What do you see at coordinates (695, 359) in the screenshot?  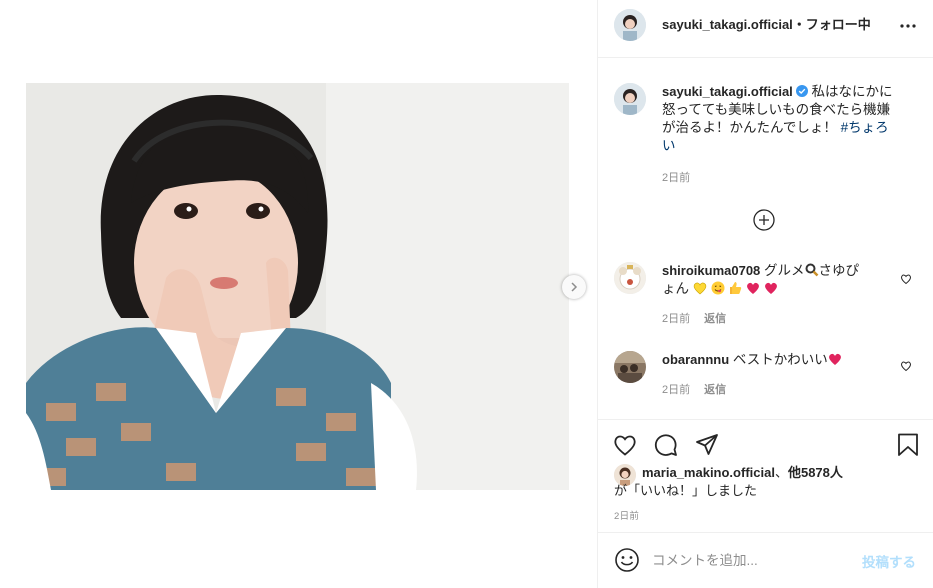 I see `comment-username: obarannnu` at bounding box center [695, 359].